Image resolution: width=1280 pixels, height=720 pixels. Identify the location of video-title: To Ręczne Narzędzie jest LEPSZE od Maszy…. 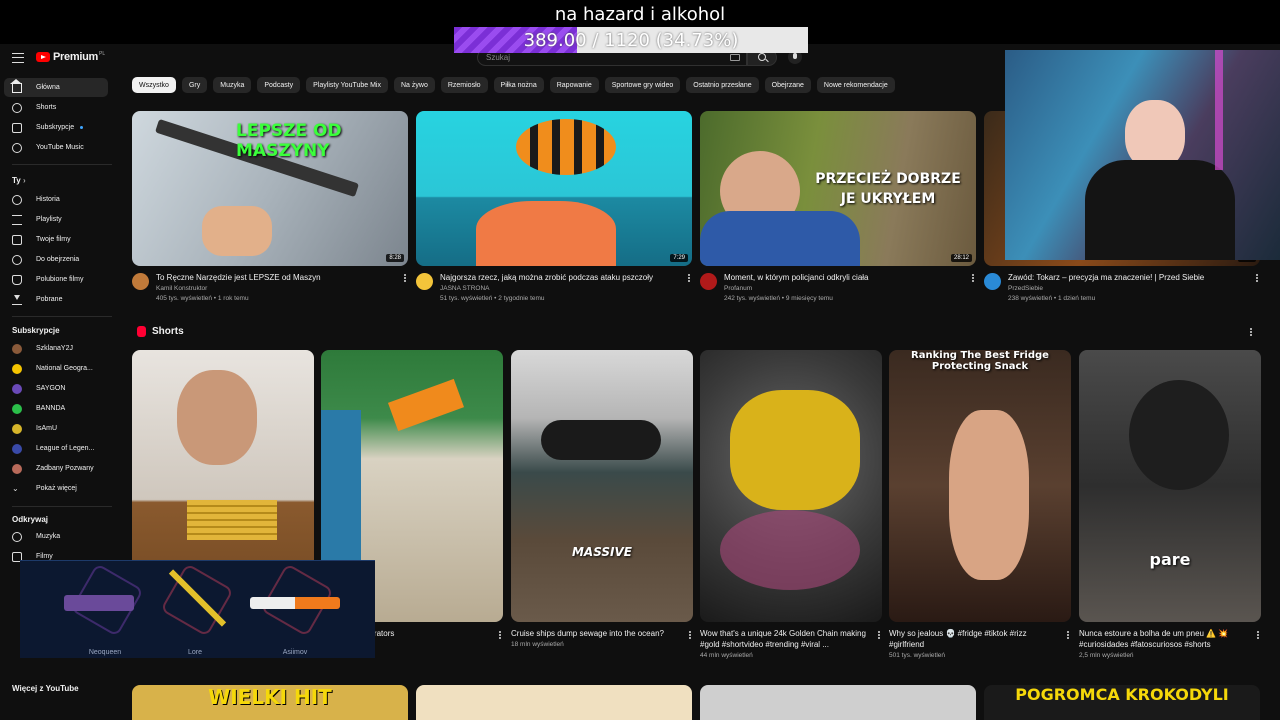
(275, 277).